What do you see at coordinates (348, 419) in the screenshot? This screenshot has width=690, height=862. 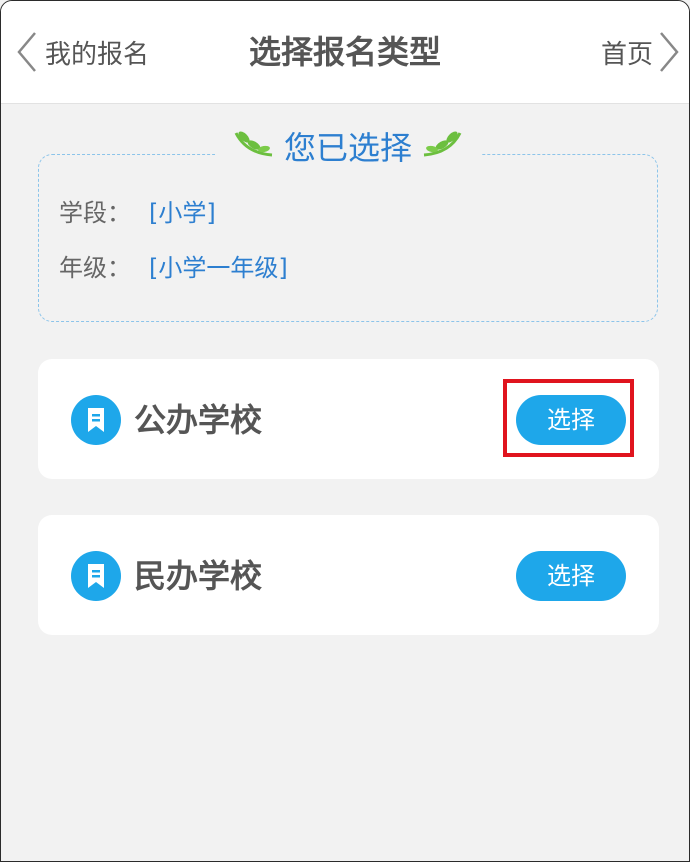 I see `public-school-card: 公办学校 选择` at bounding box center [348, 419].